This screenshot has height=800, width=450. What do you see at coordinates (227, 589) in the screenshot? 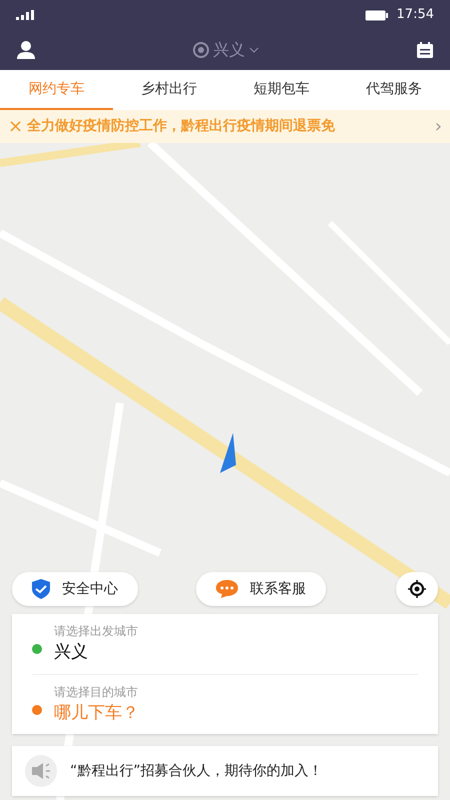
I see `chat-bubble-icon` at bounding box center [227, 589].